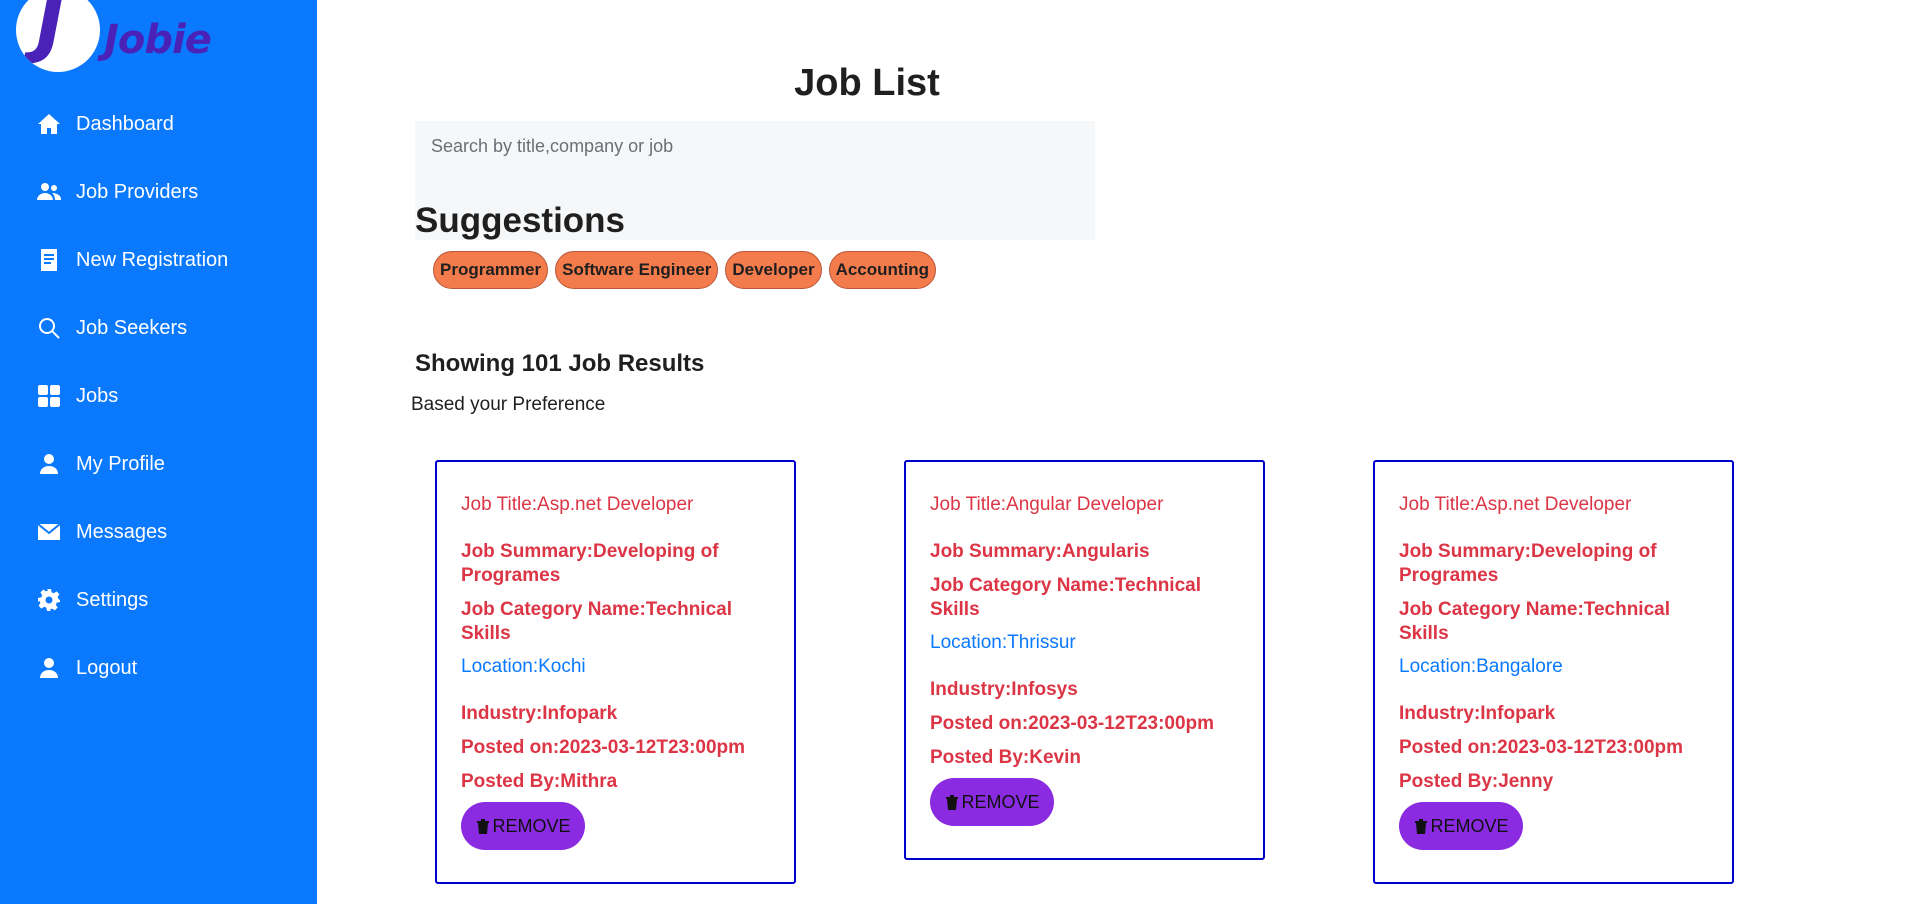  Describe the element at coordinates (112, 599) in the screenshot. I see `sidebar-item-label: Settings` at that location.